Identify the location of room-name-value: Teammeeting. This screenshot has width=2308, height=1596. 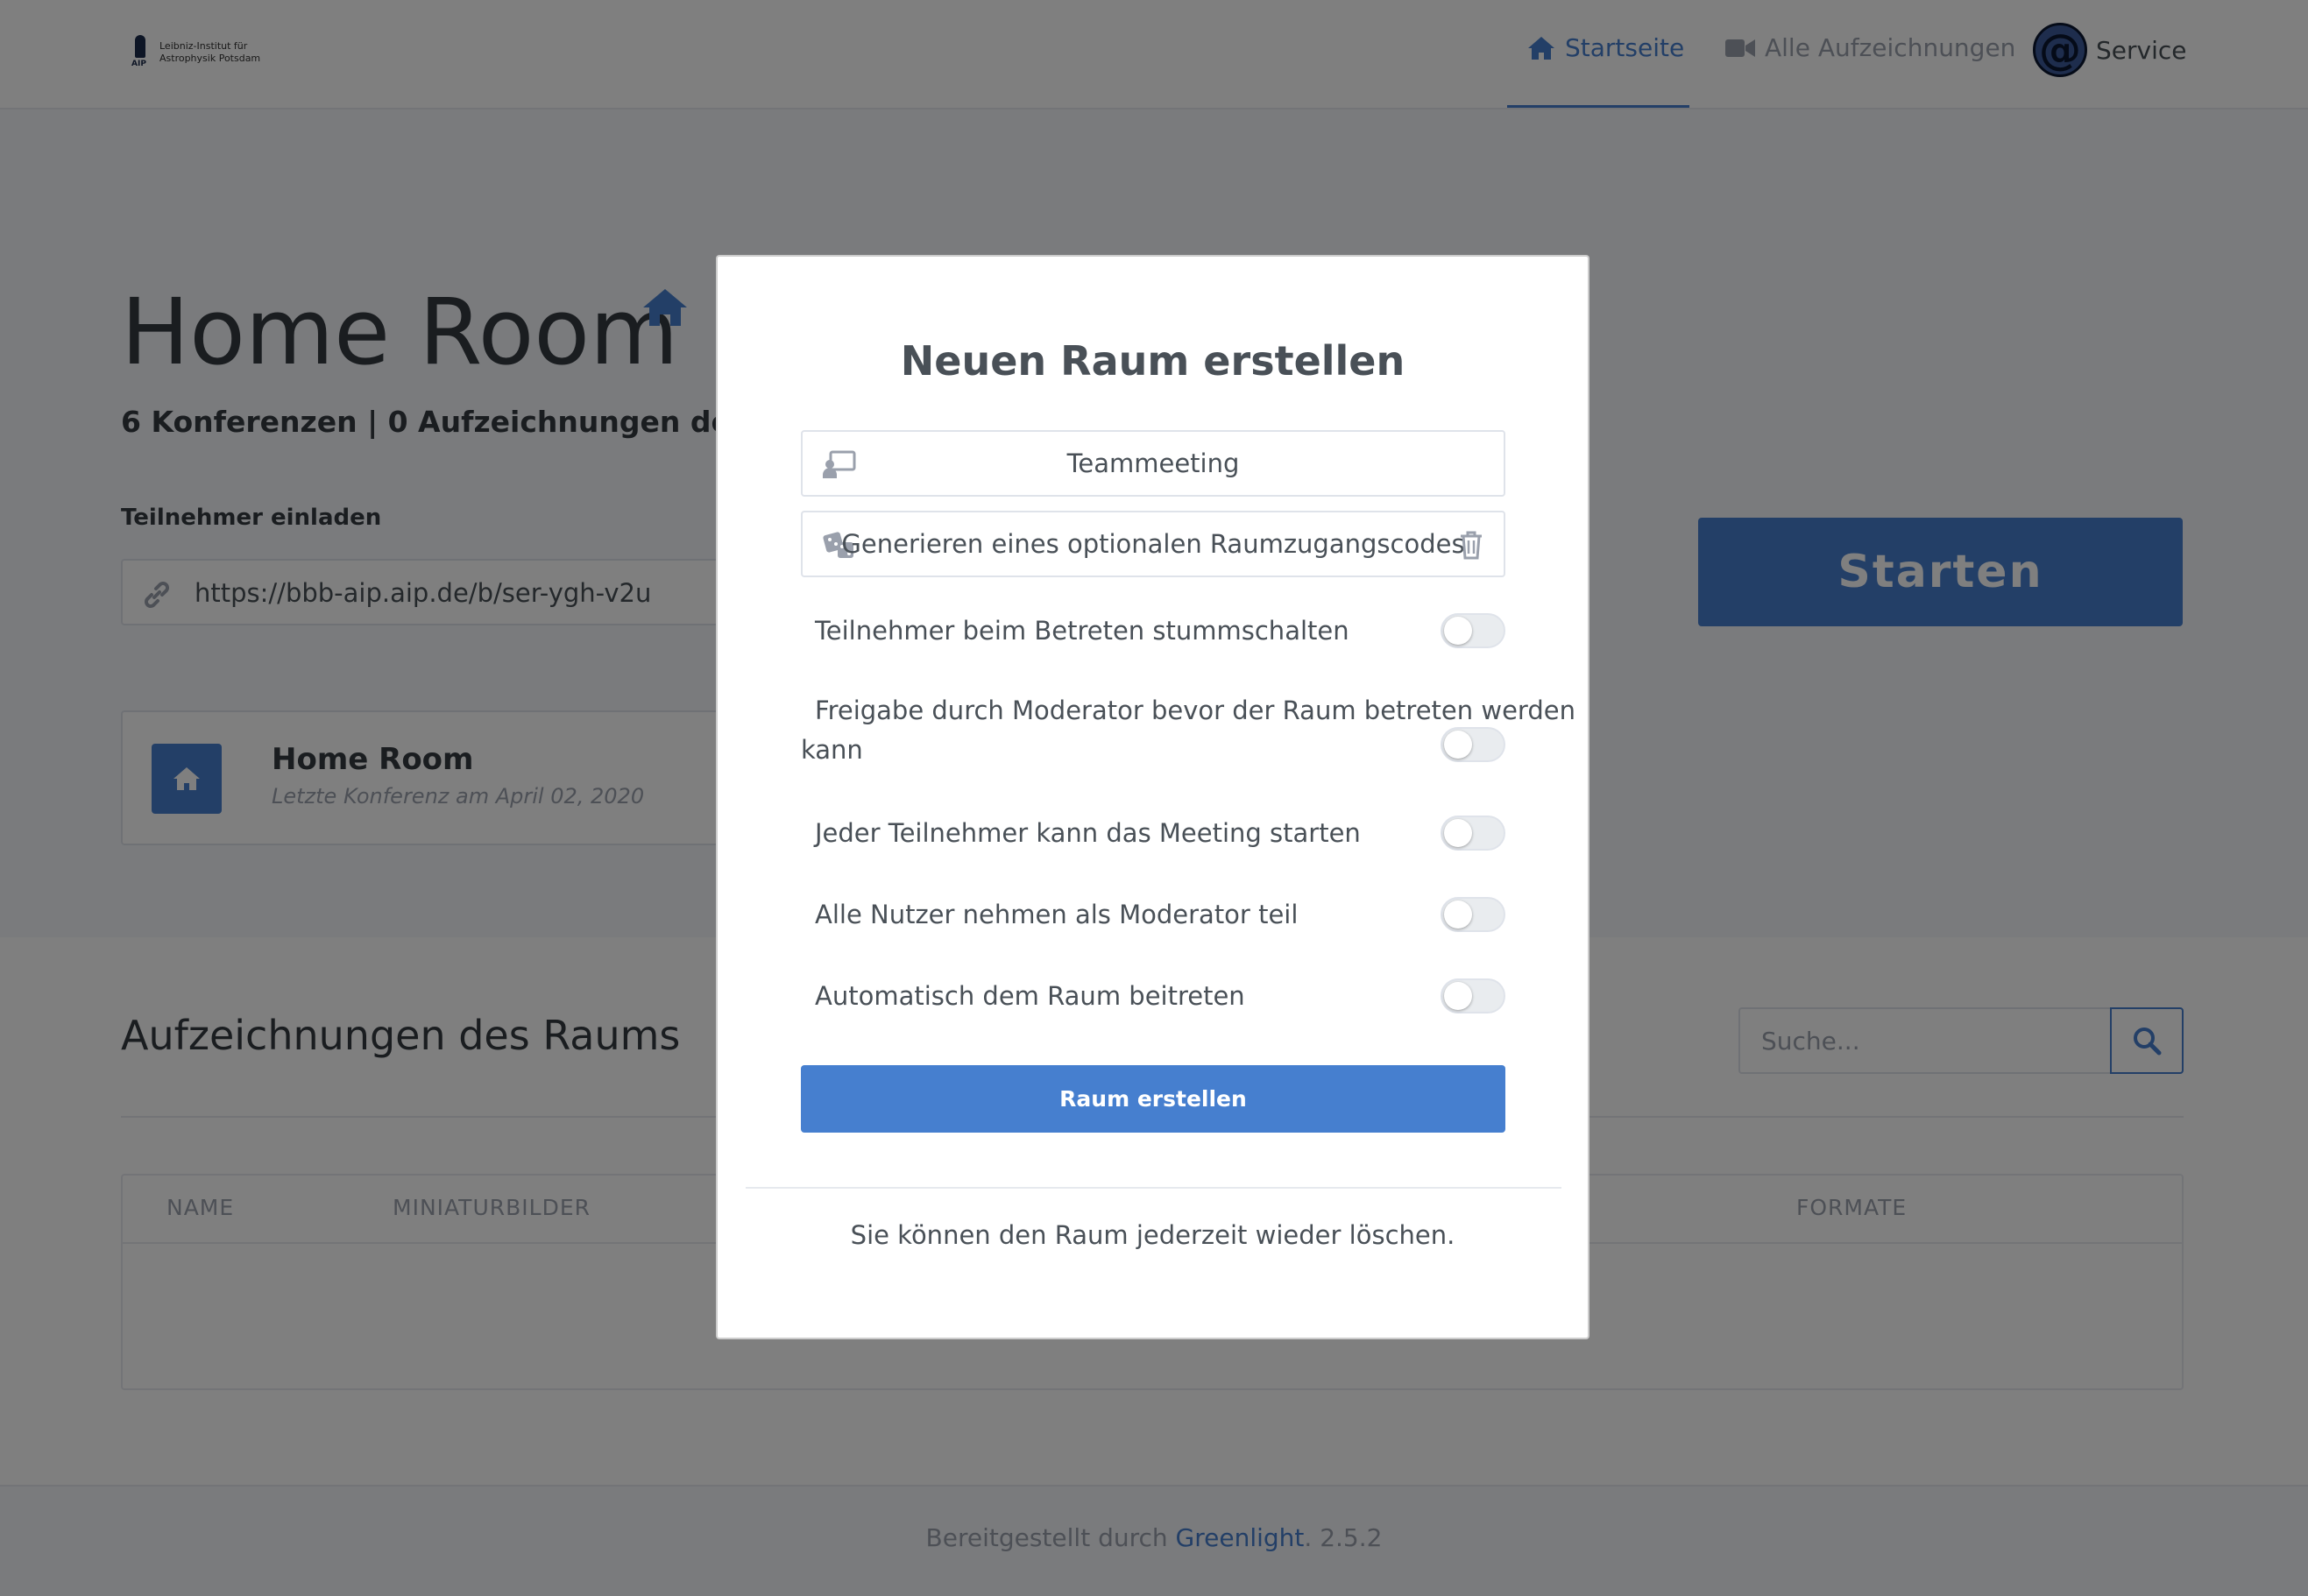
(1153, 463).